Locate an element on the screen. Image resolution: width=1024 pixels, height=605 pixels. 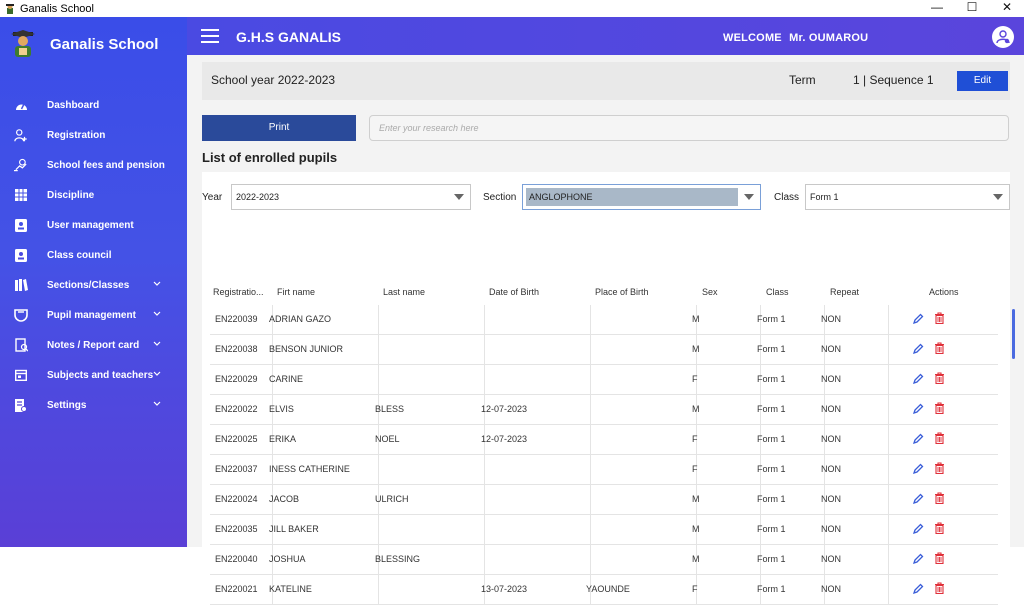
col-sex: Sex is located at coordinates (710, 292).